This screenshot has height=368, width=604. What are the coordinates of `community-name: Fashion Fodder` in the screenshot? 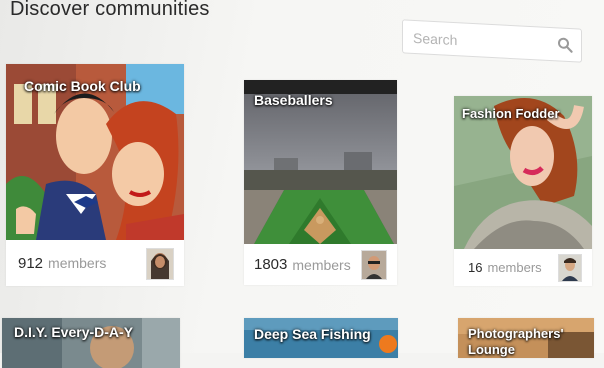 It's located at (511, 113).